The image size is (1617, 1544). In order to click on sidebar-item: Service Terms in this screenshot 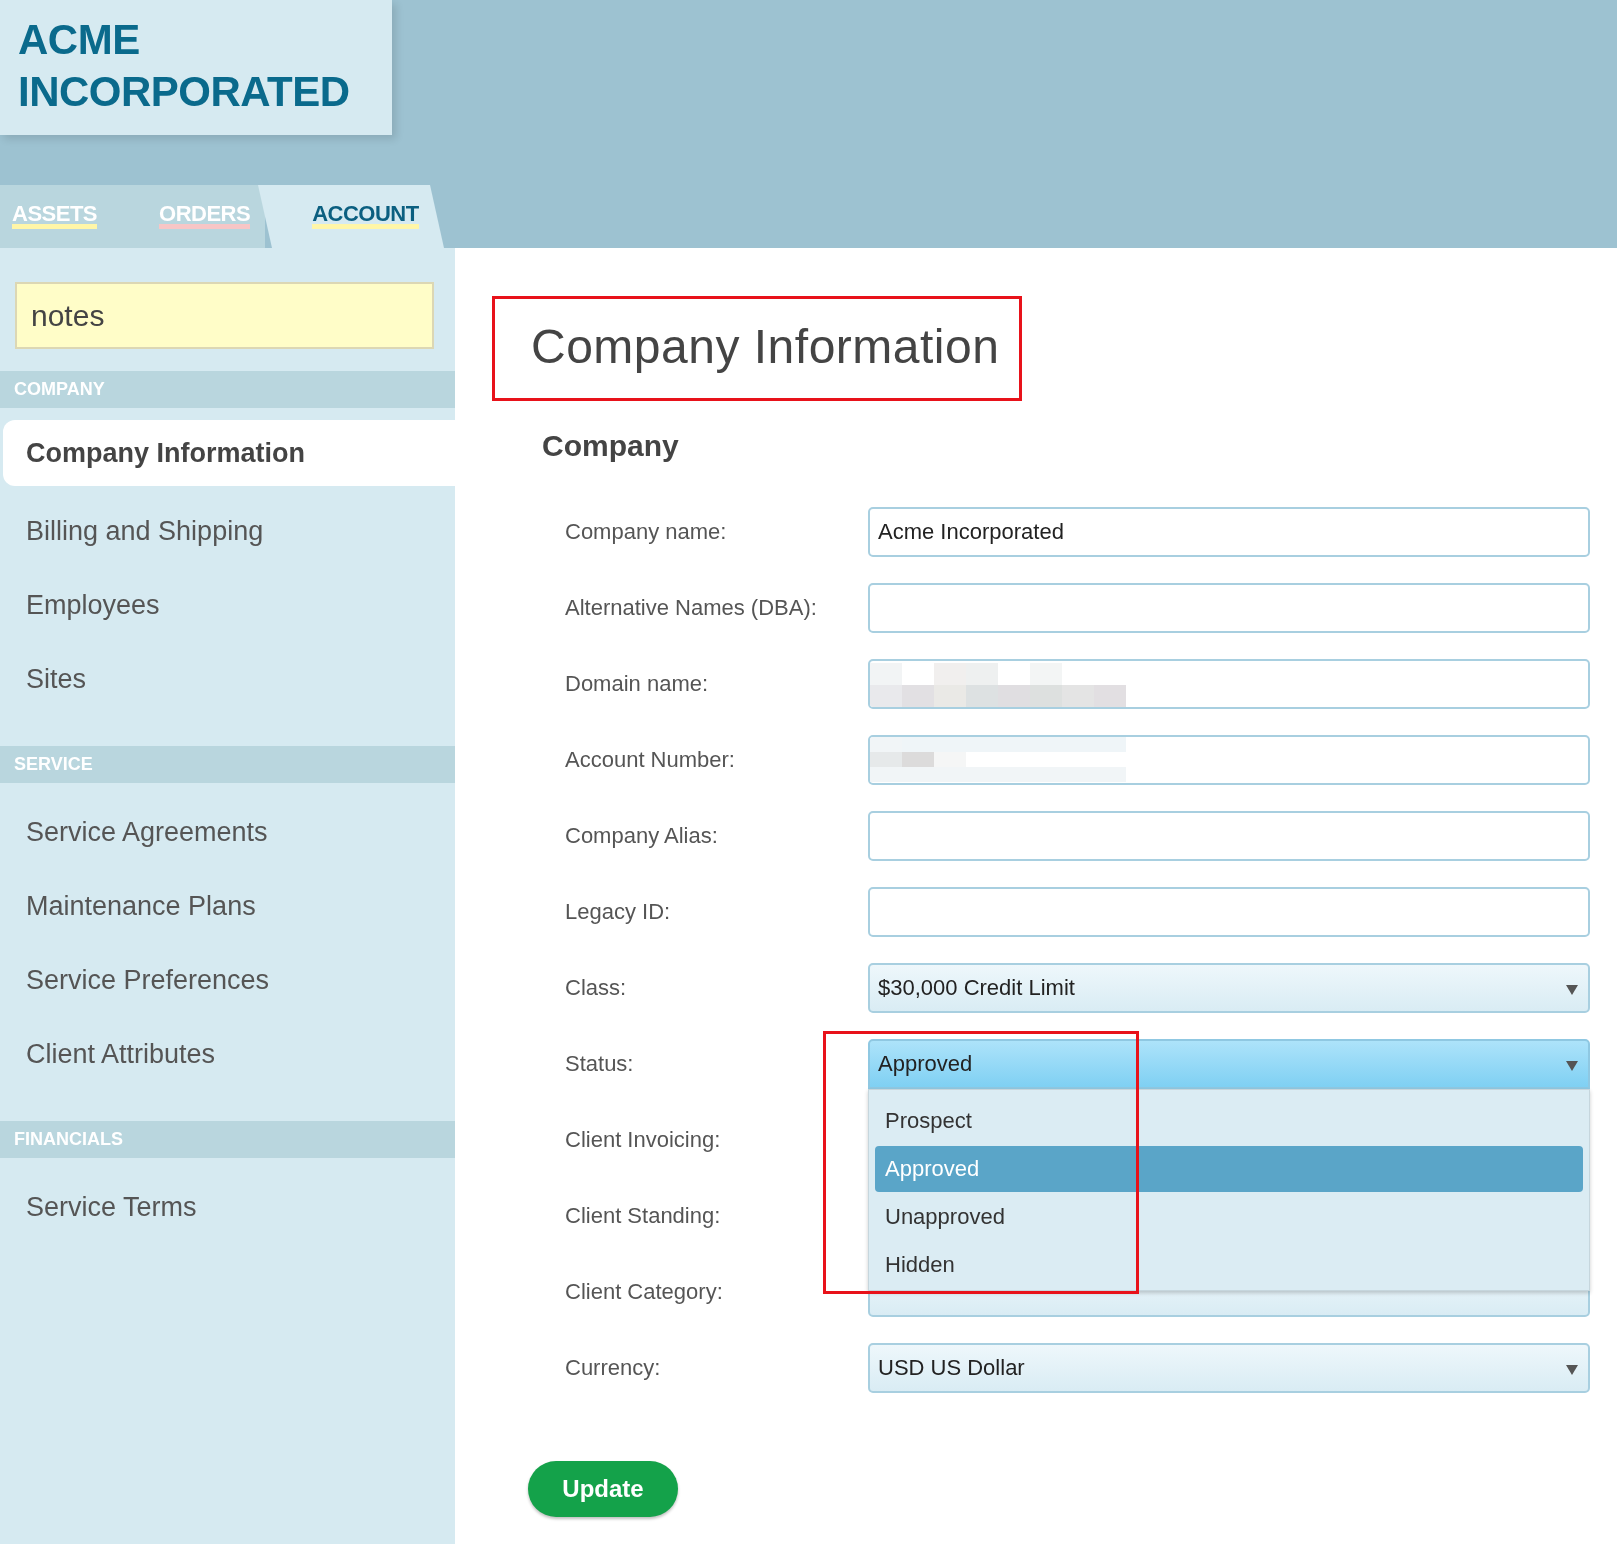, I will do `click(227, 1207)`.